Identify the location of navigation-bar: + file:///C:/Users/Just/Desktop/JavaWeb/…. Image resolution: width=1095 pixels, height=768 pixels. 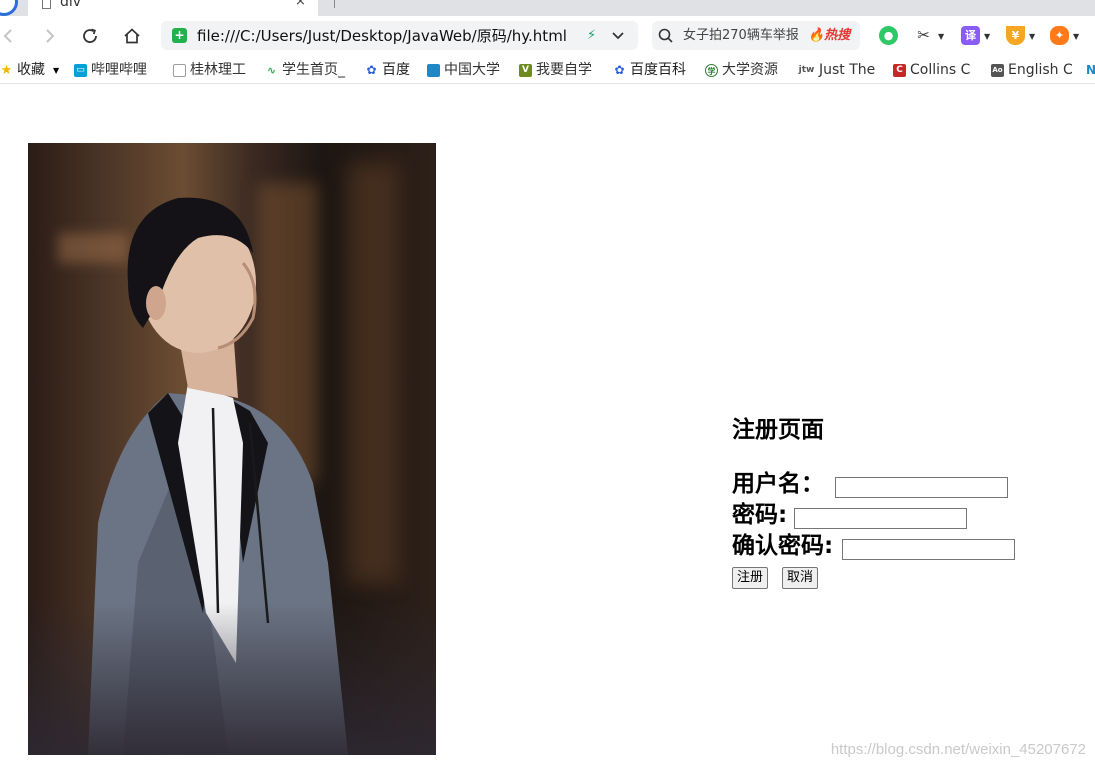
(547, 36).